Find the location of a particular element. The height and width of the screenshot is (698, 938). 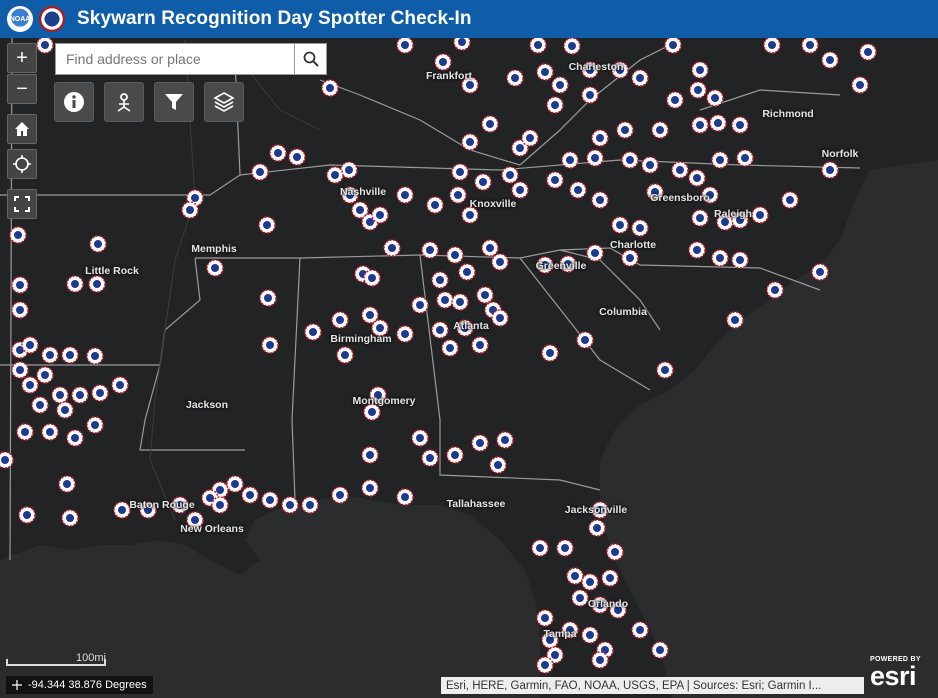

layers-button is located at coordinates (224, 102).